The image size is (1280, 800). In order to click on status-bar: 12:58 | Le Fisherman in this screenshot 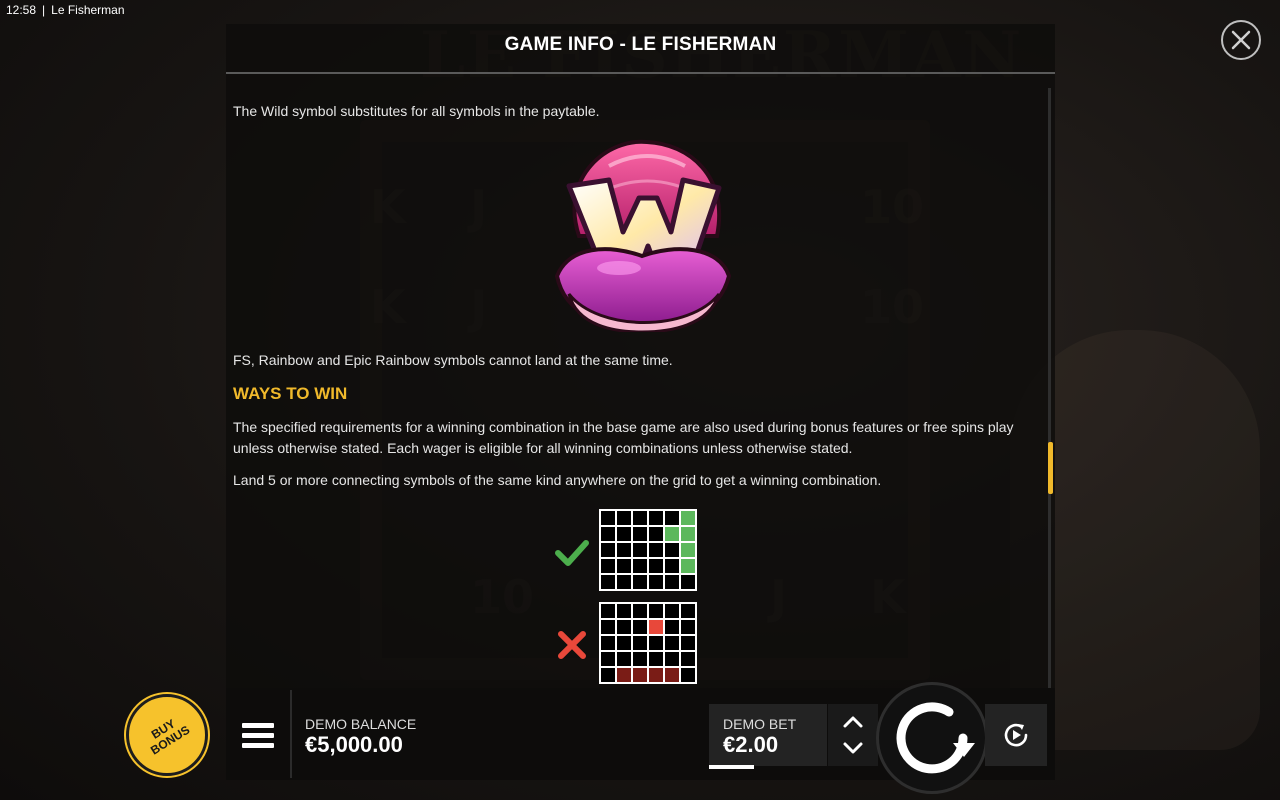, I will do `click(65, 10)`.